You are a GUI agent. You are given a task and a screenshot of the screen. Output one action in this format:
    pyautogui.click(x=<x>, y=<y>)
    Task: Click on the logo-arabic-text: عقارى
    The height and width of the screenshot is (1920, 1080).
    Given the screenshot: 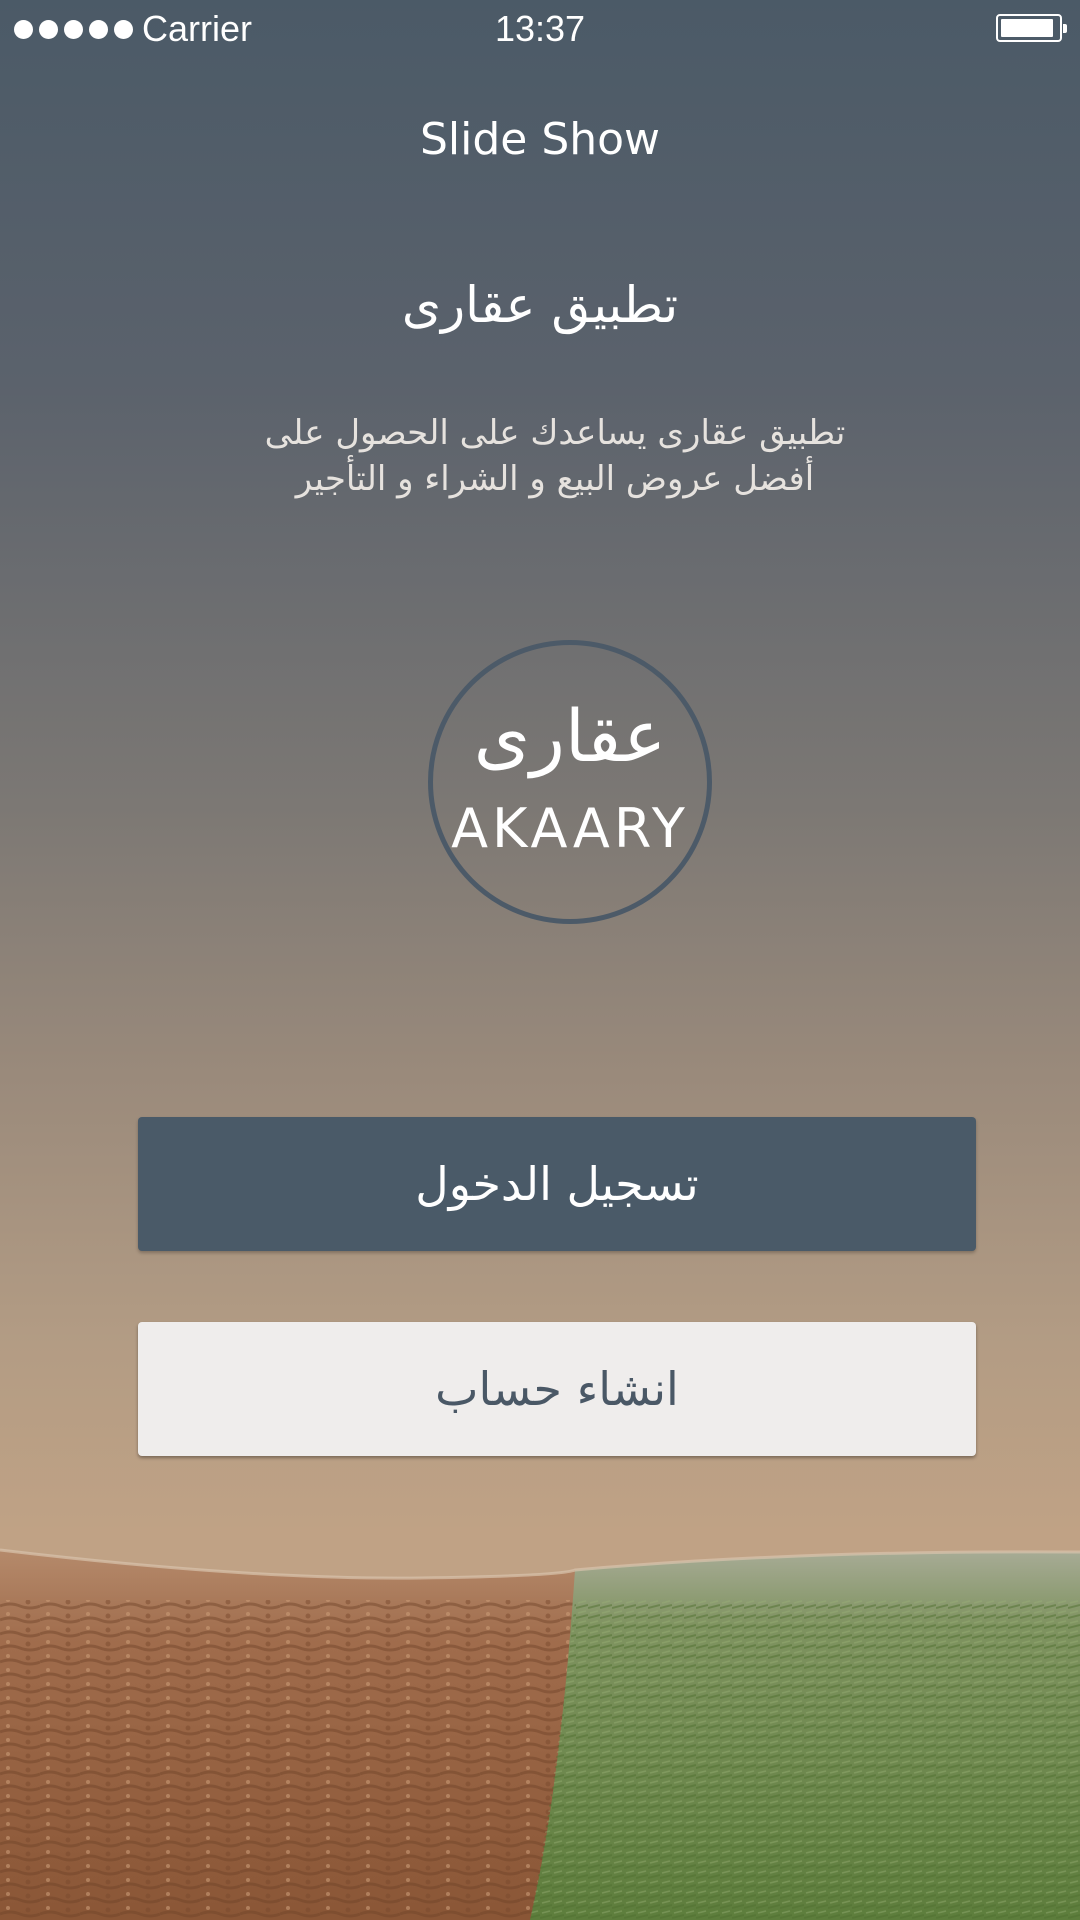 What is the action you would take?
    pyautogui.click(x=570, y=736)
    